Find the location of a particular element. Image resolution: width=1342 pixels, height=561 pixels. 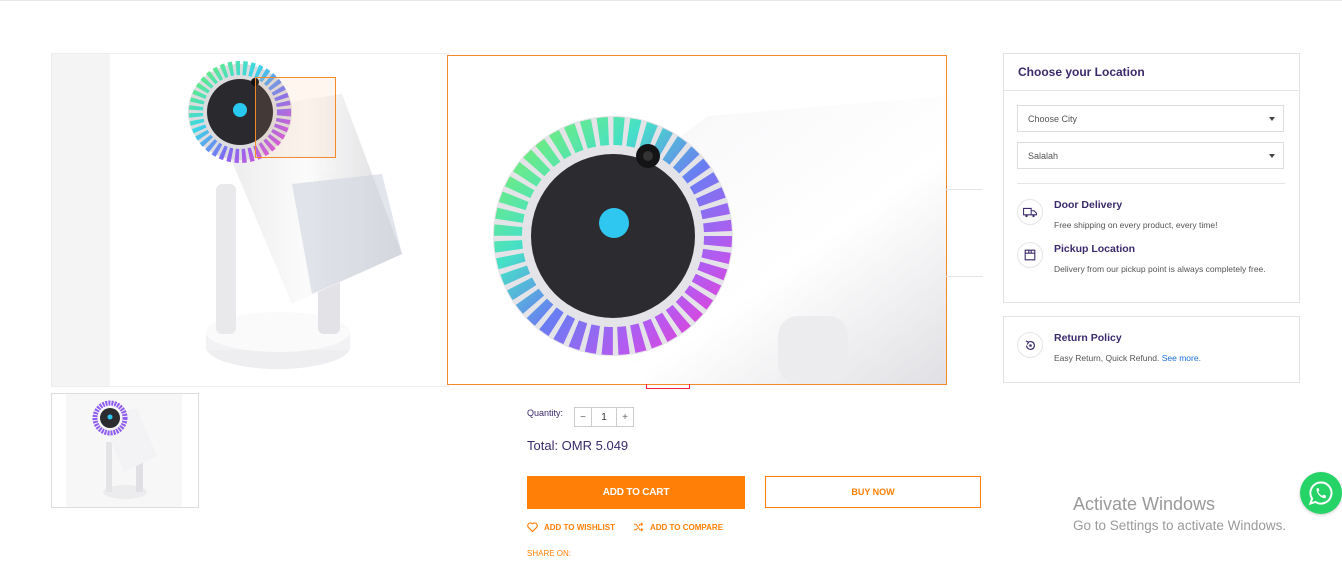

truck-icon is located at coordinates (1030, 212).